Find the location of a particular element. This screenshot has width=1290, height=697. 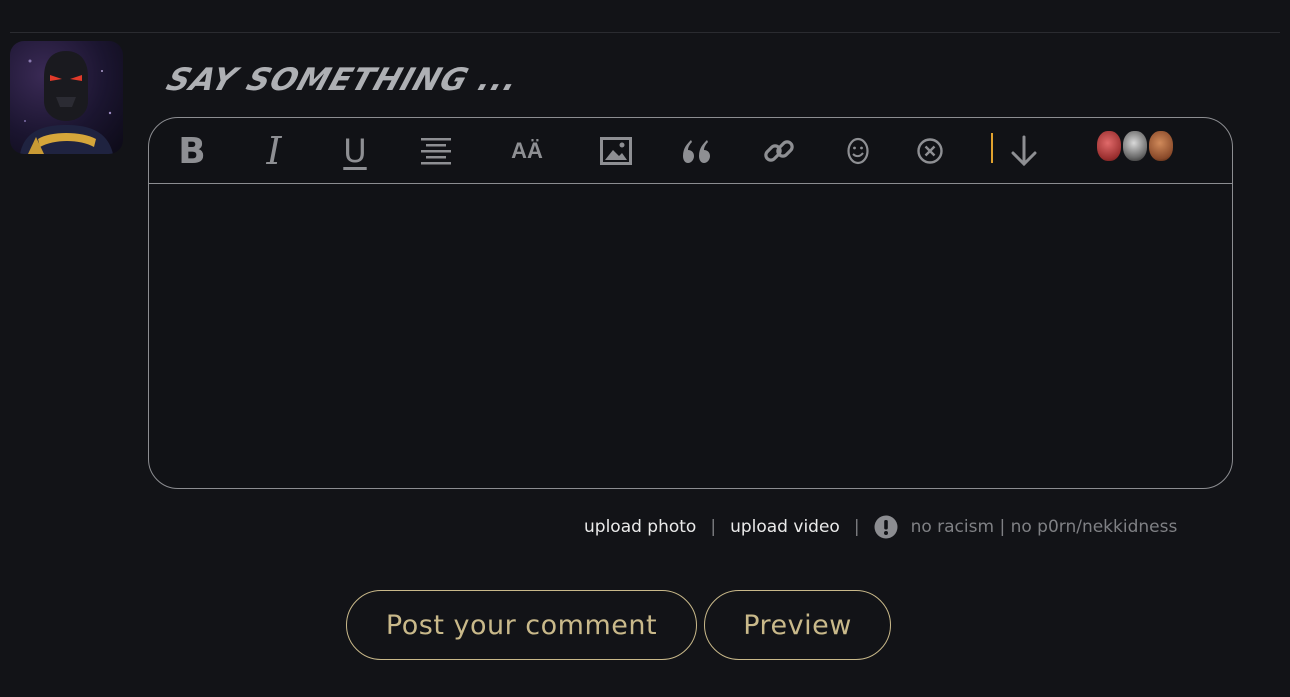

post-comment-button: Post your comment is located at coordinates (521, 625).